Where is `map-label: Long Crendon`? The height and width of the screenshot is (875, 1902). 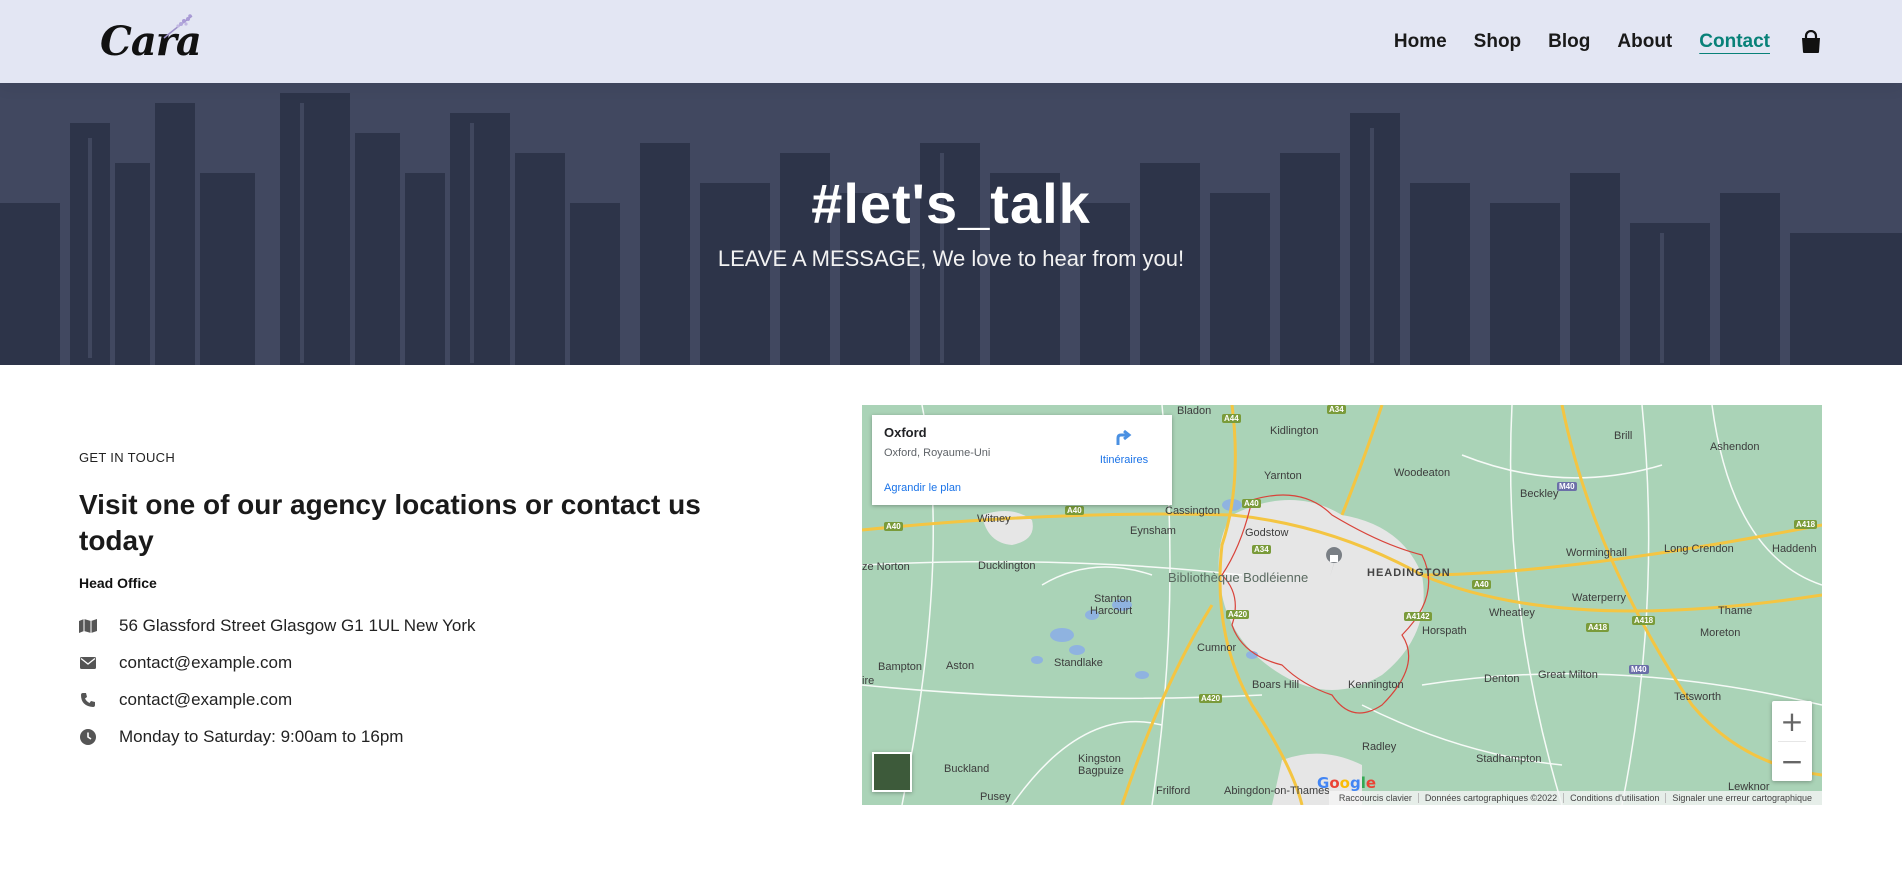 map-label: Long Crendon is located at coordinates (1699, 549).